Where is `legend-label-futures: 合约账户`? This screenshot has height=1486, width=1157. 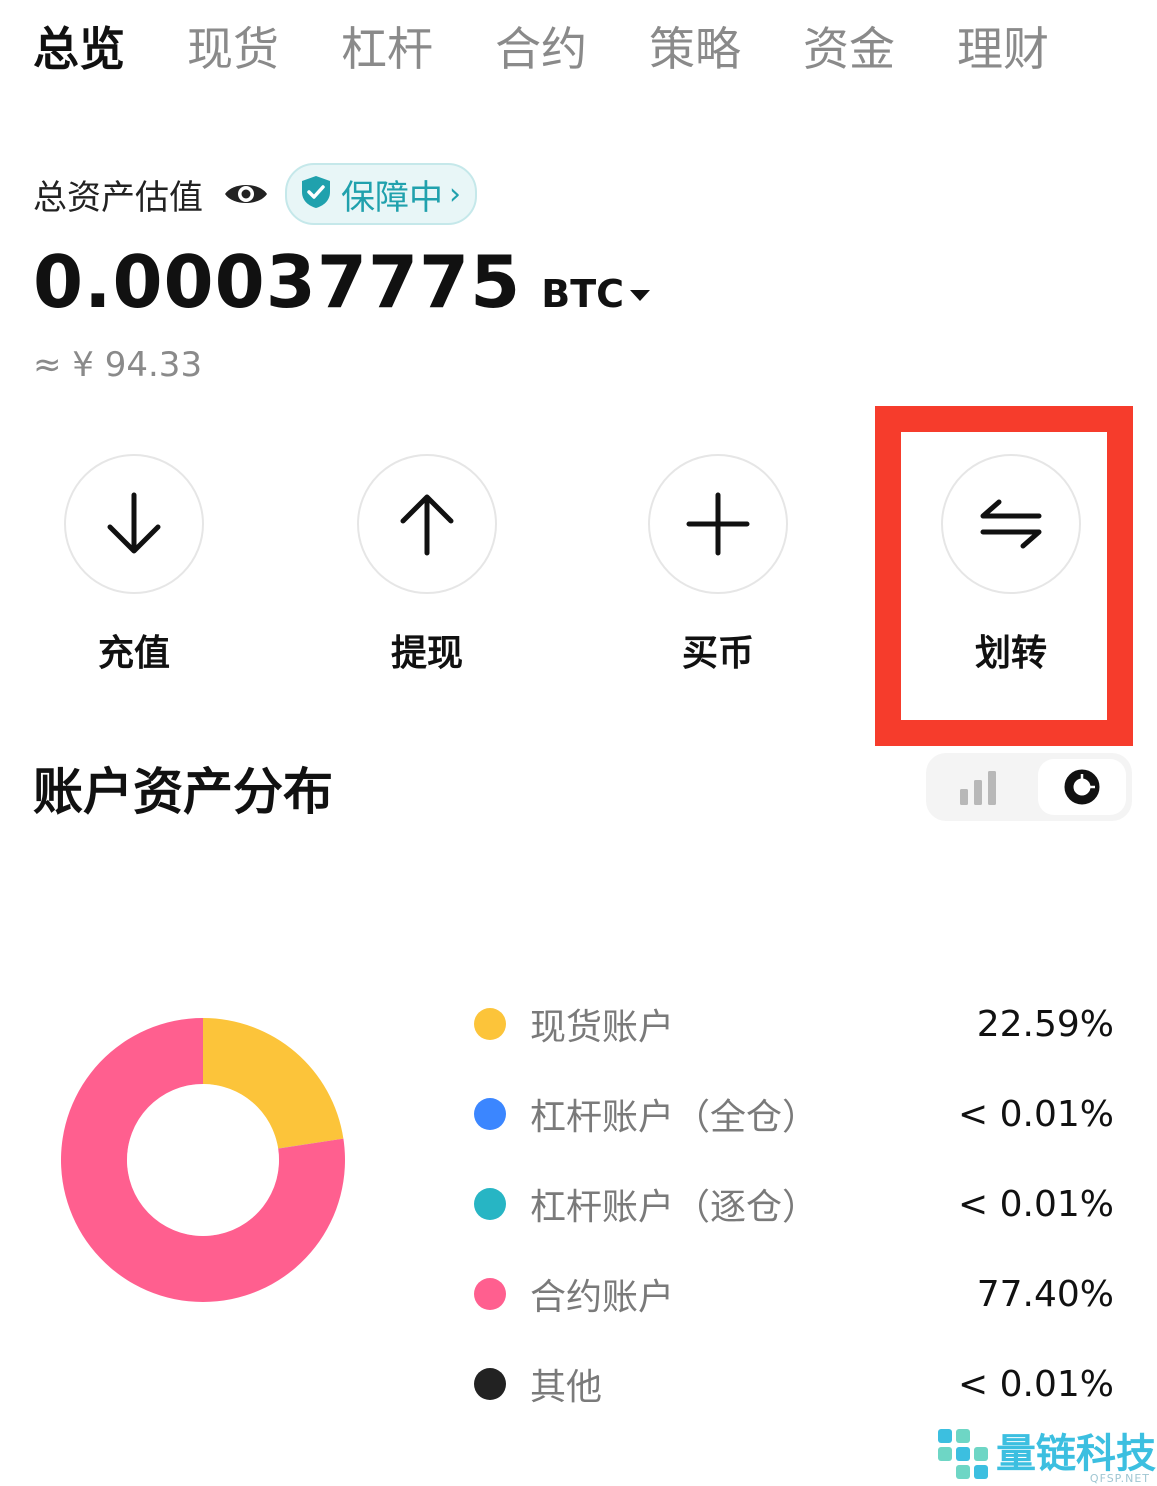
legend-label-futures: 合约账户 is located at coordinates (602, 1297).